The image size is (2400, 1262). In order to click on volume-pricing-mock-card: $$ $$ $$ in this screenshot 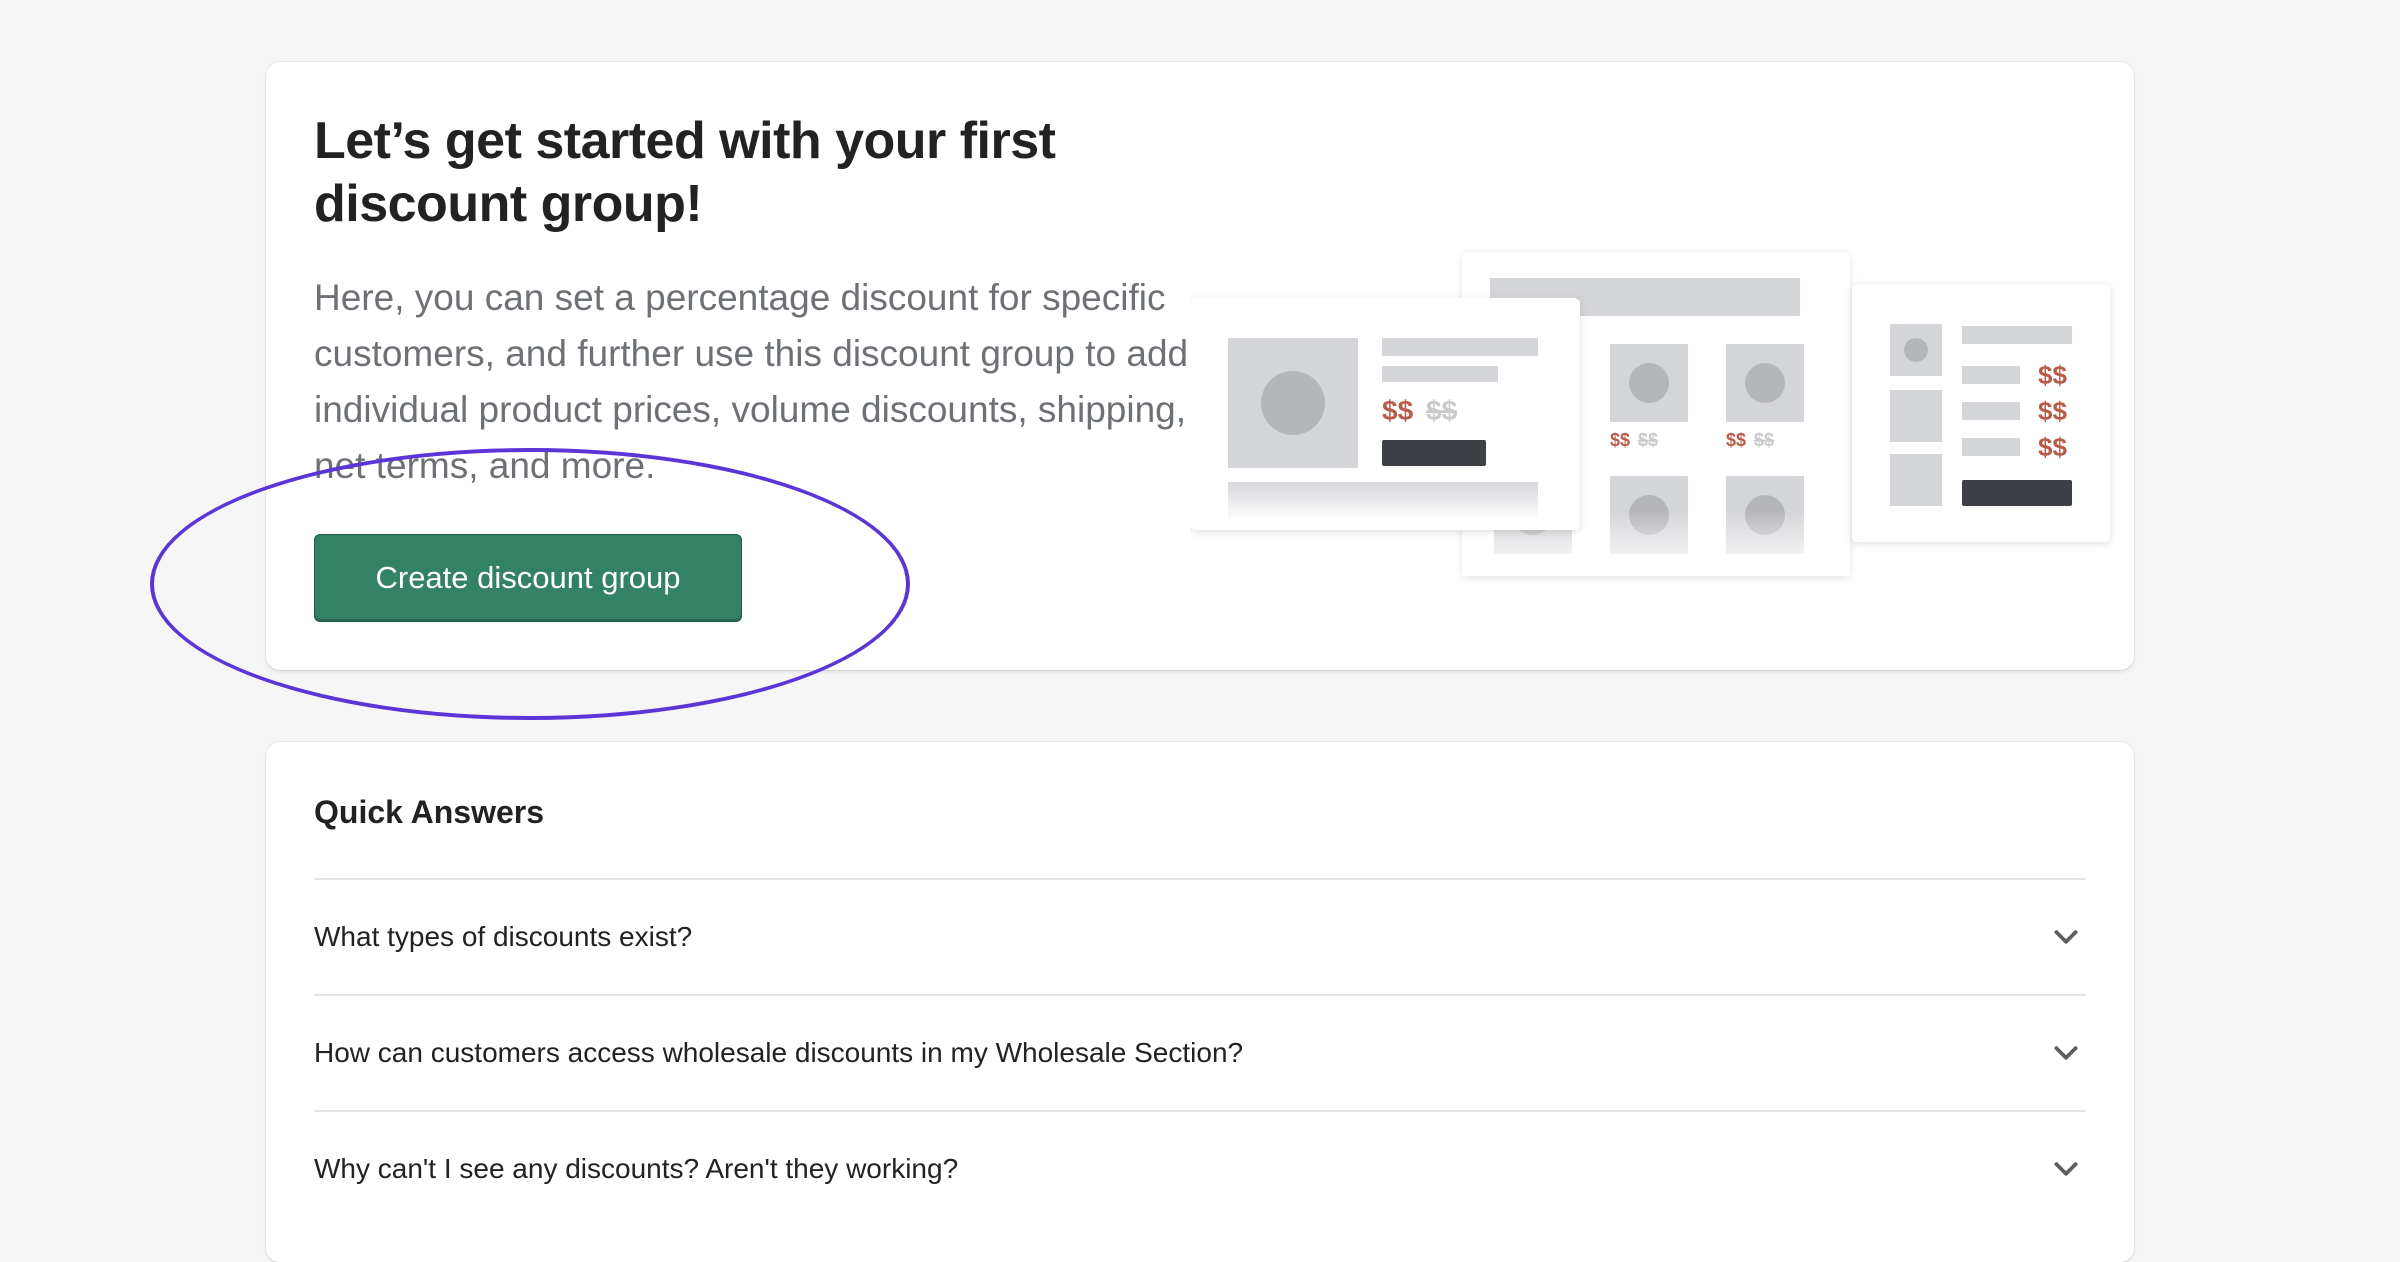, I will do `click(1981, 413)`.